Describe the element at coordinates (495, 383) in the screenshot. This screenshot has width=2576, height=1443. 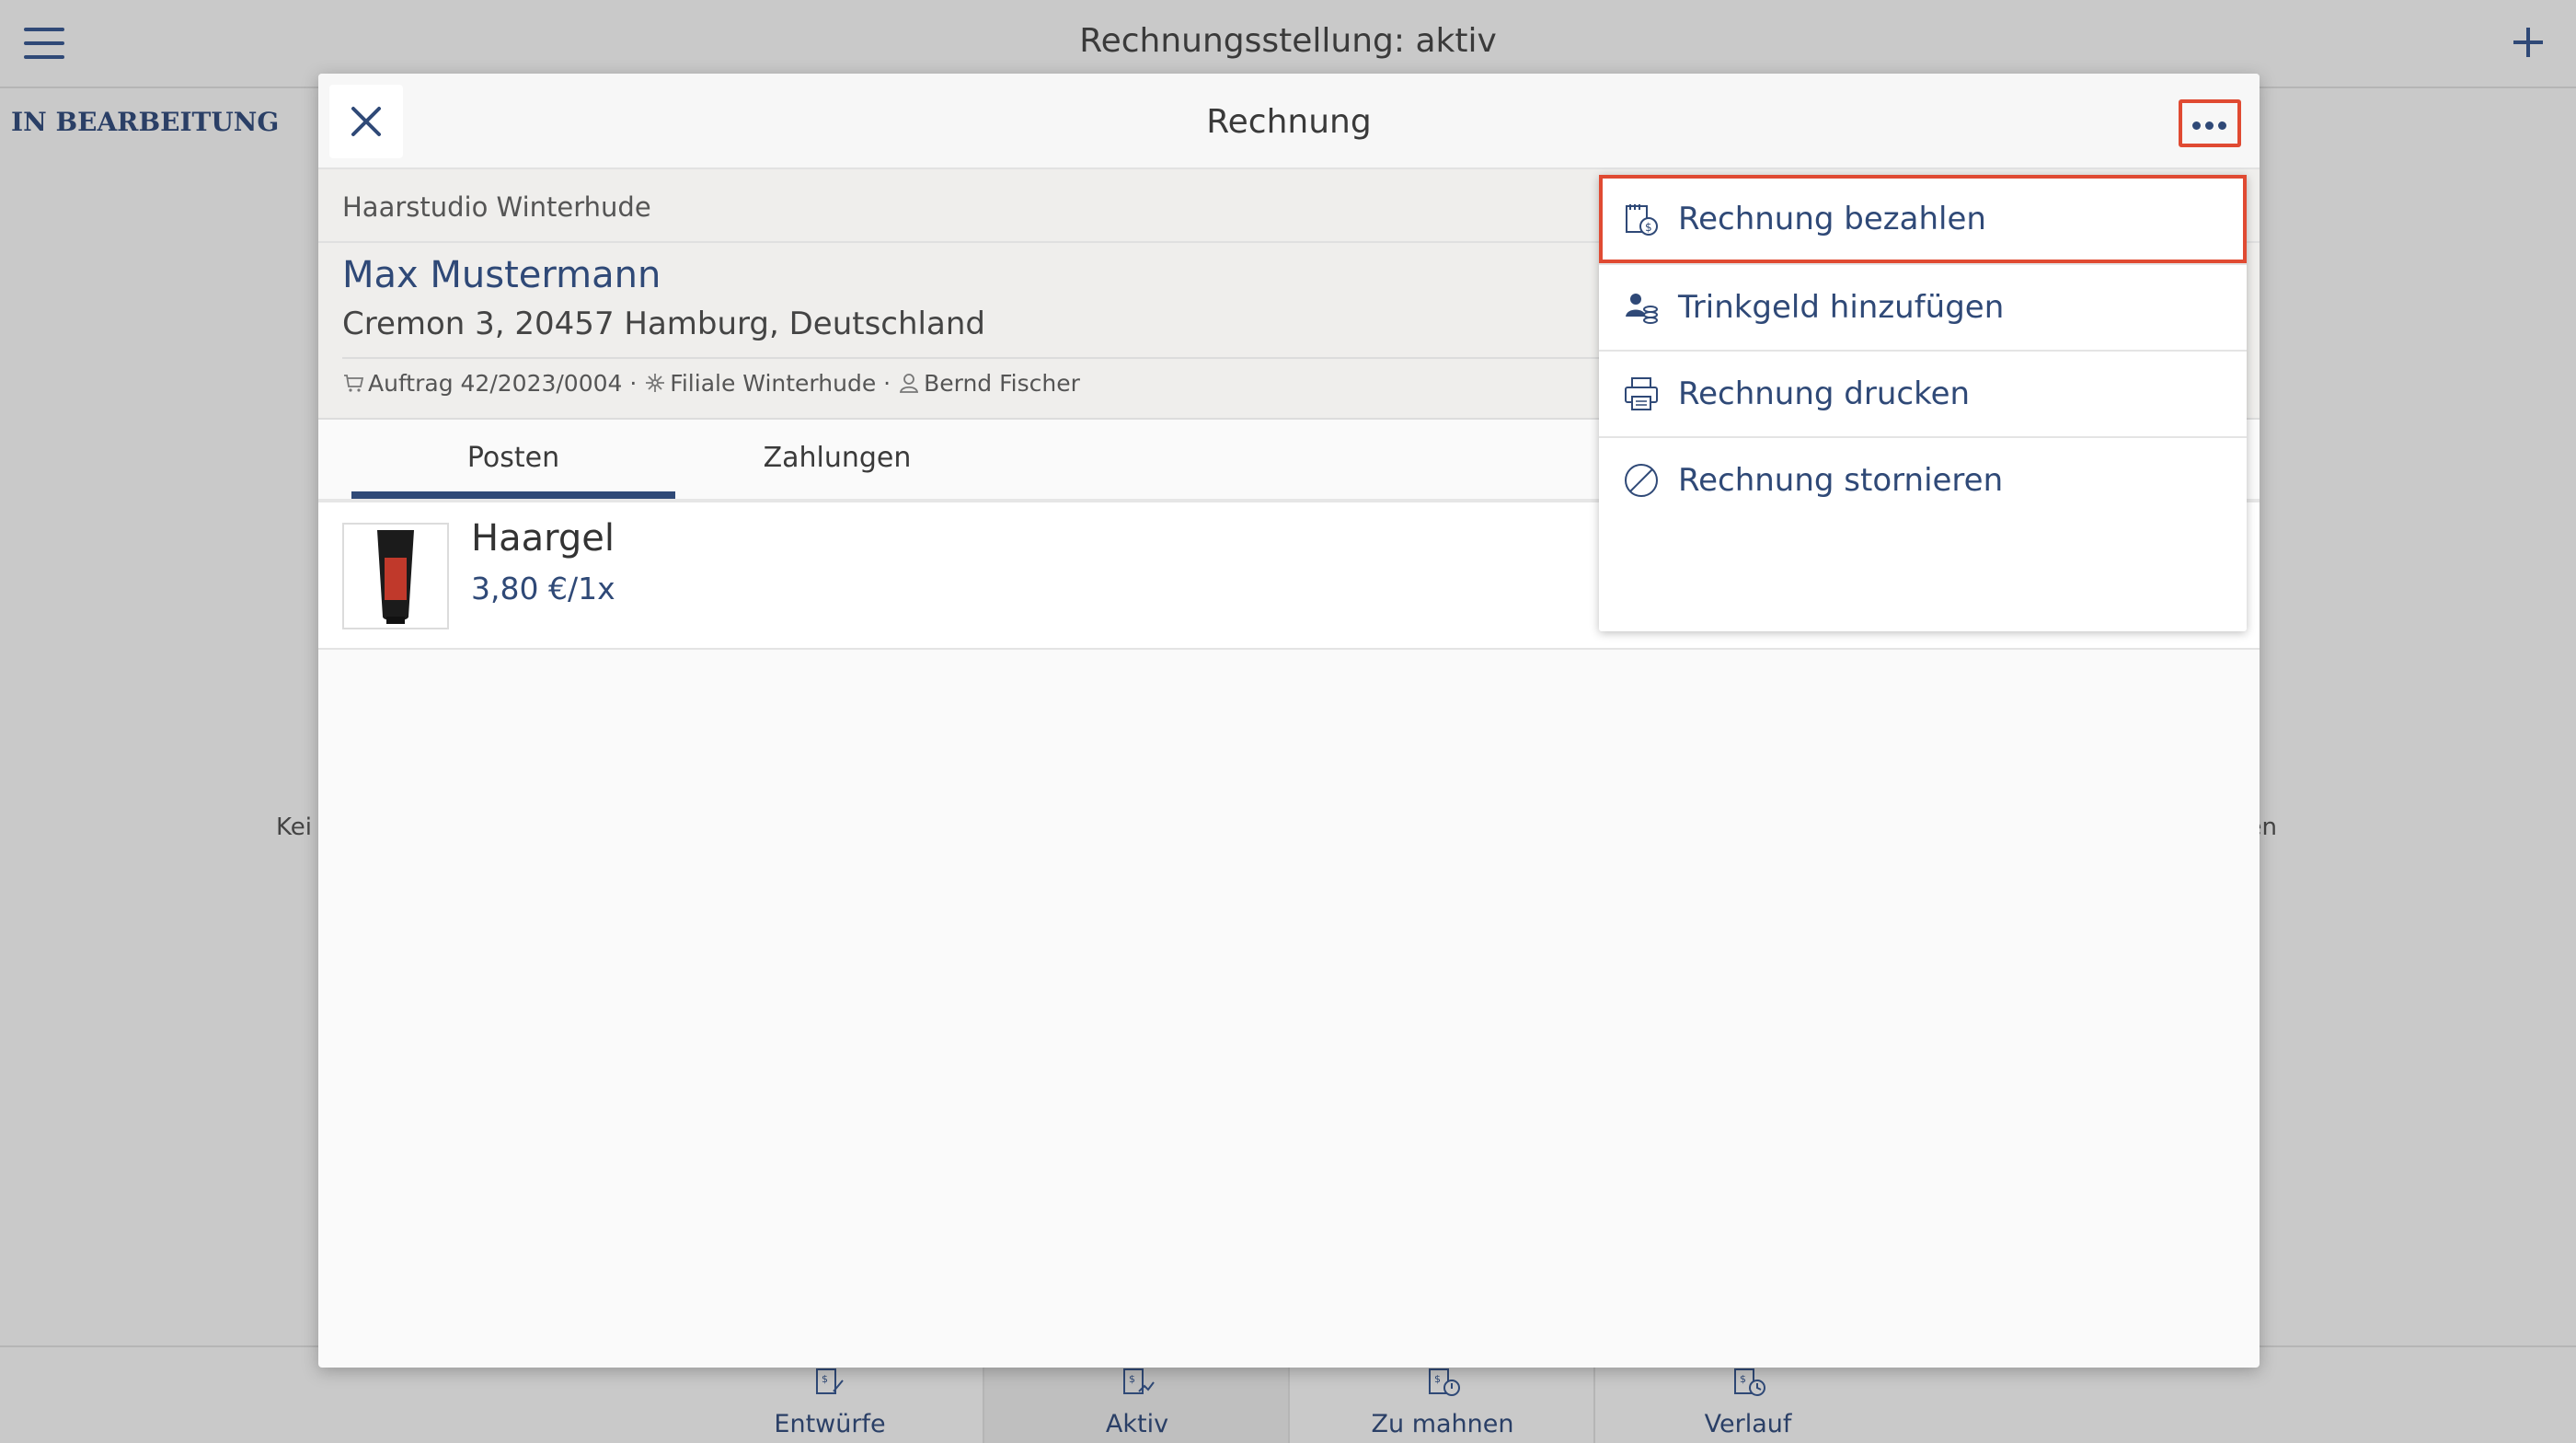
I see `order-number: Auftrag 42/2023/0004` at that location.